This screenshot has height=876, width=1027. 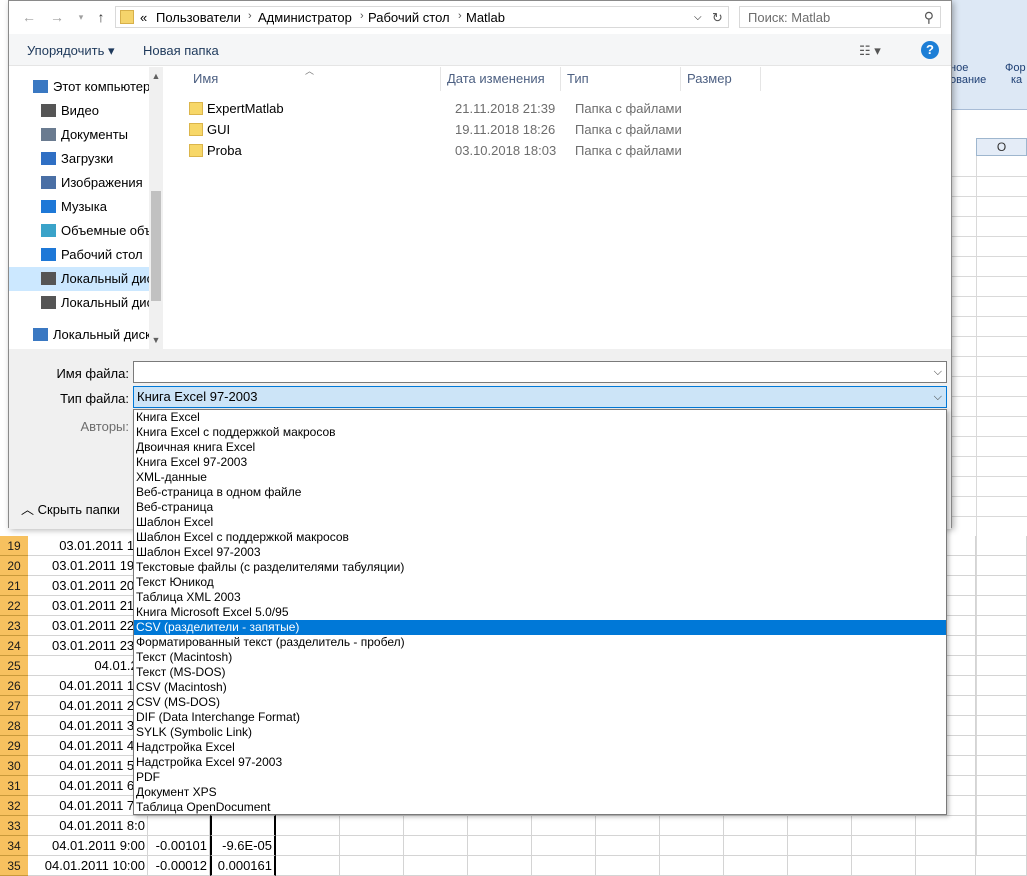 What do you see at coordinates (143, 17) in the screenshot?
I see `breadcrumb-overflow: «` at bounding box center [143, 17].